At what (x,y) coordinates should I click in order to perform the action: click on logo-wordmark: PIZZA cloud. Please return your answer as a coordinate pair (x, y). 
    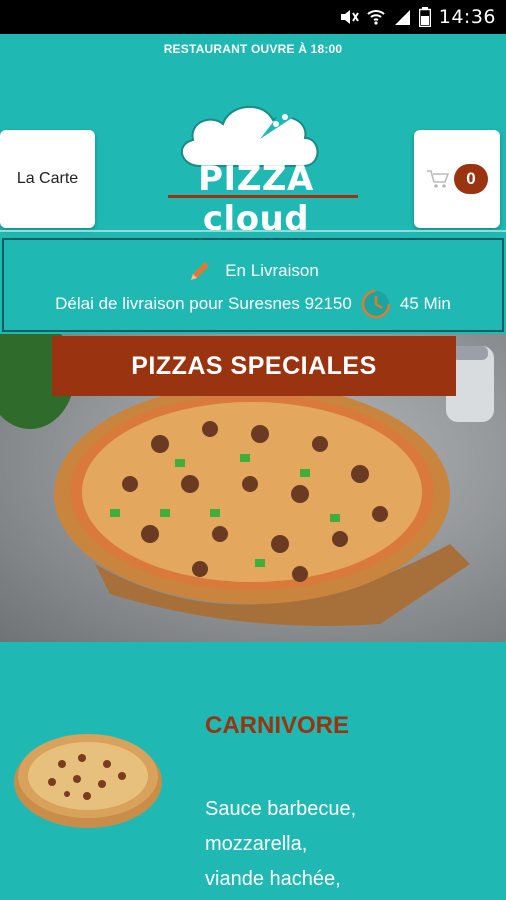
    Looking at the image, I should click on (256, 199).